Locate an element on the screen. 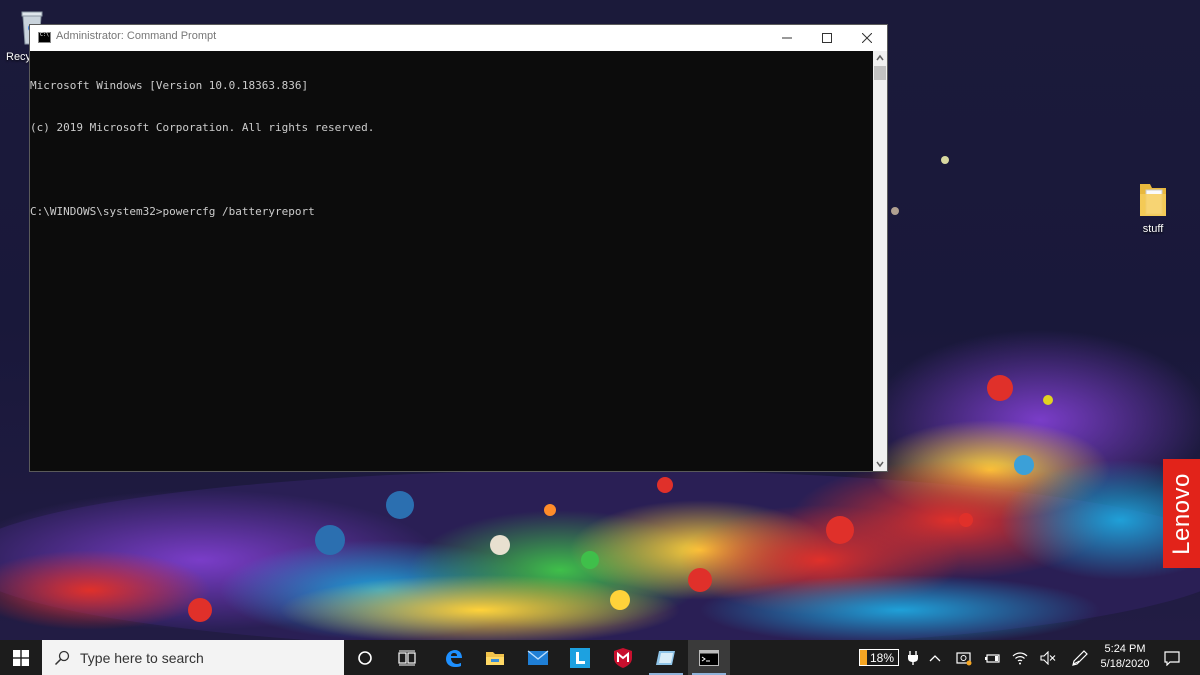  pen-app-taskbar-button is located at coordinates (666, 657).